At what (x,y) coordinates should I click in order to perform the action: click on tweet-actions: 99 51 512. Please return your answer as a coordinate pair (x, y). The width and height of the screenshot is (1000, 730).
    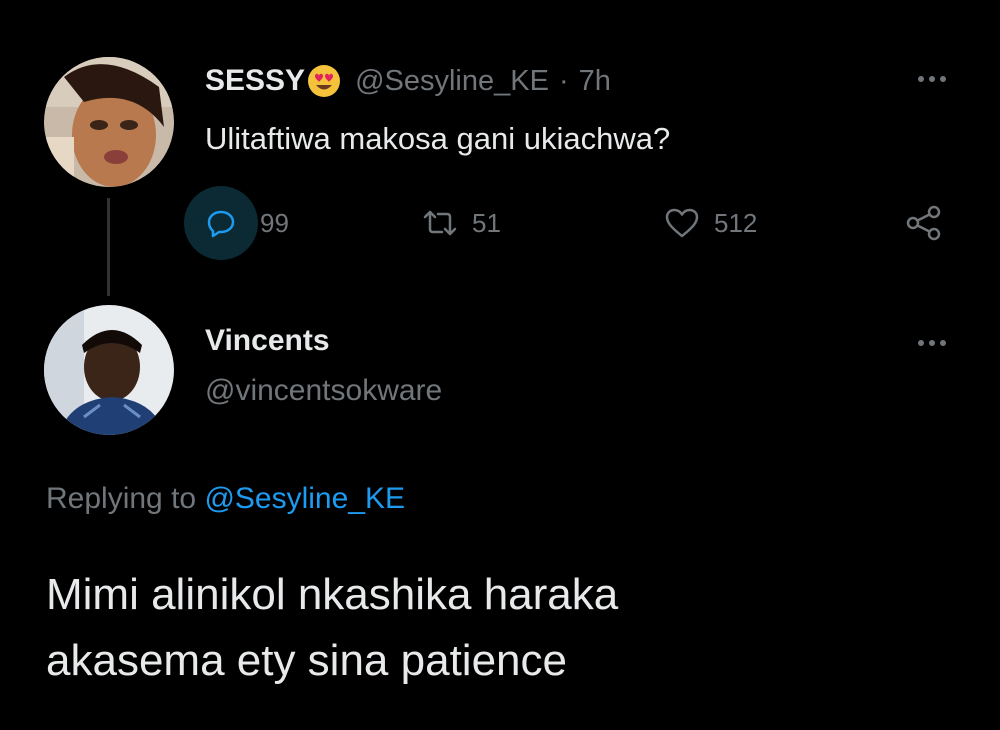
    Looking at the image, I should click on (500, 223).